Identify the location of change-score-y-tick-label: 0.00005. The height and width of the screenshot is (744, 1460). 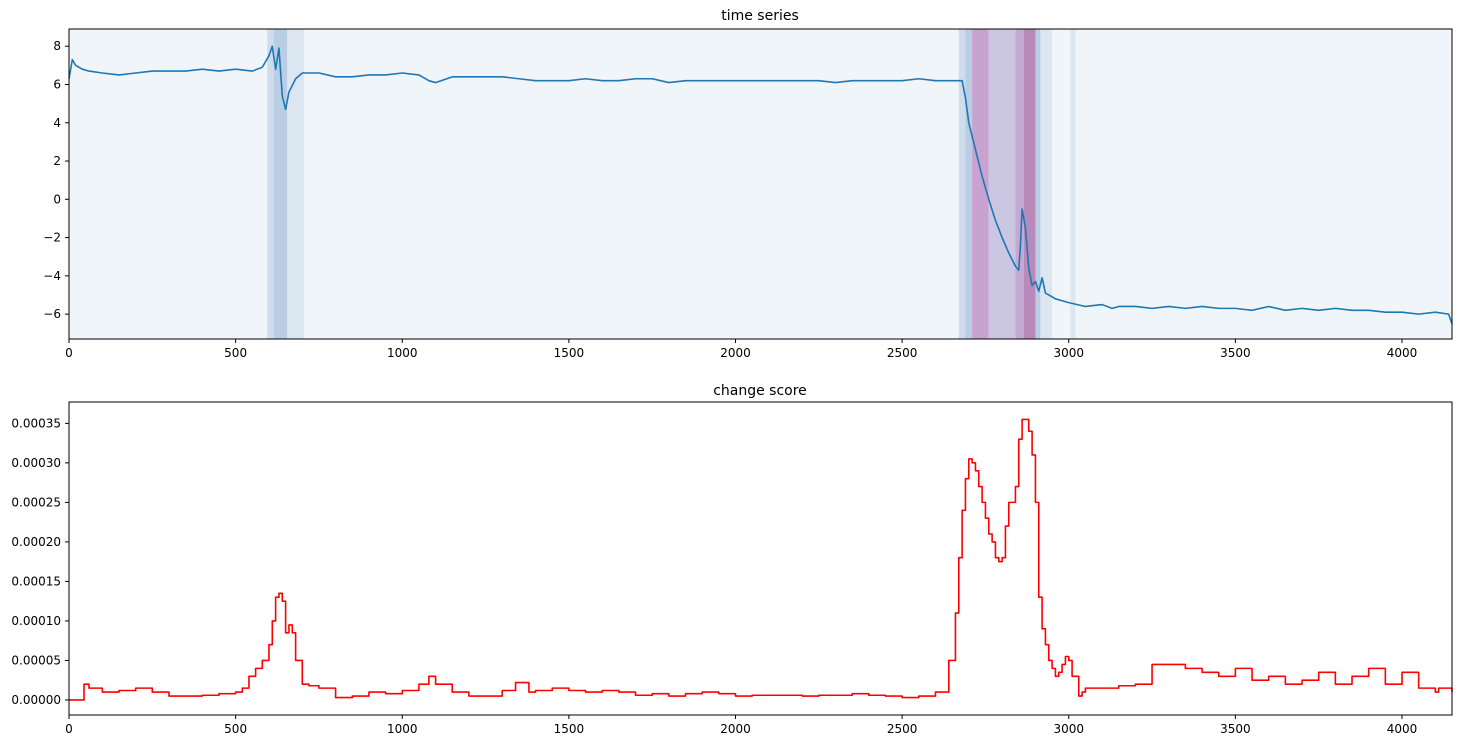
(36, 660).